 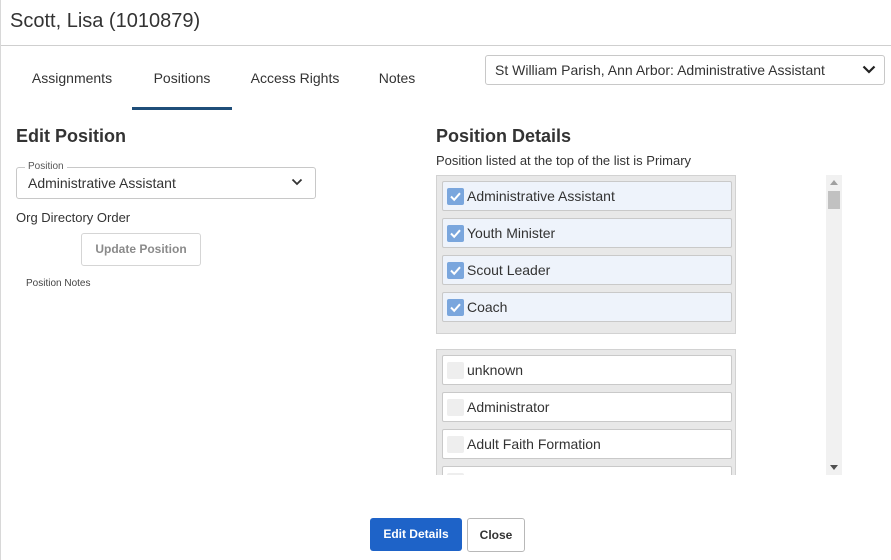 What do you see at coordinates (72, 78) in the screenshot?
I see `tab-assignments: Assignments` at bounding box center [72, 78].